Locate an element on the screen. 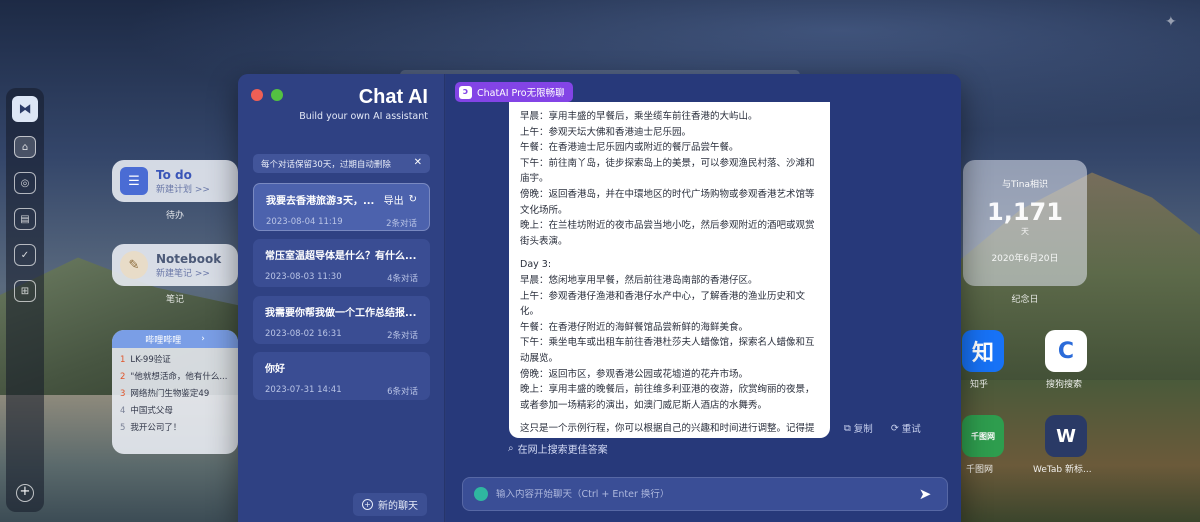  home-icon: ⌂ is located at coordinates (25, 147).